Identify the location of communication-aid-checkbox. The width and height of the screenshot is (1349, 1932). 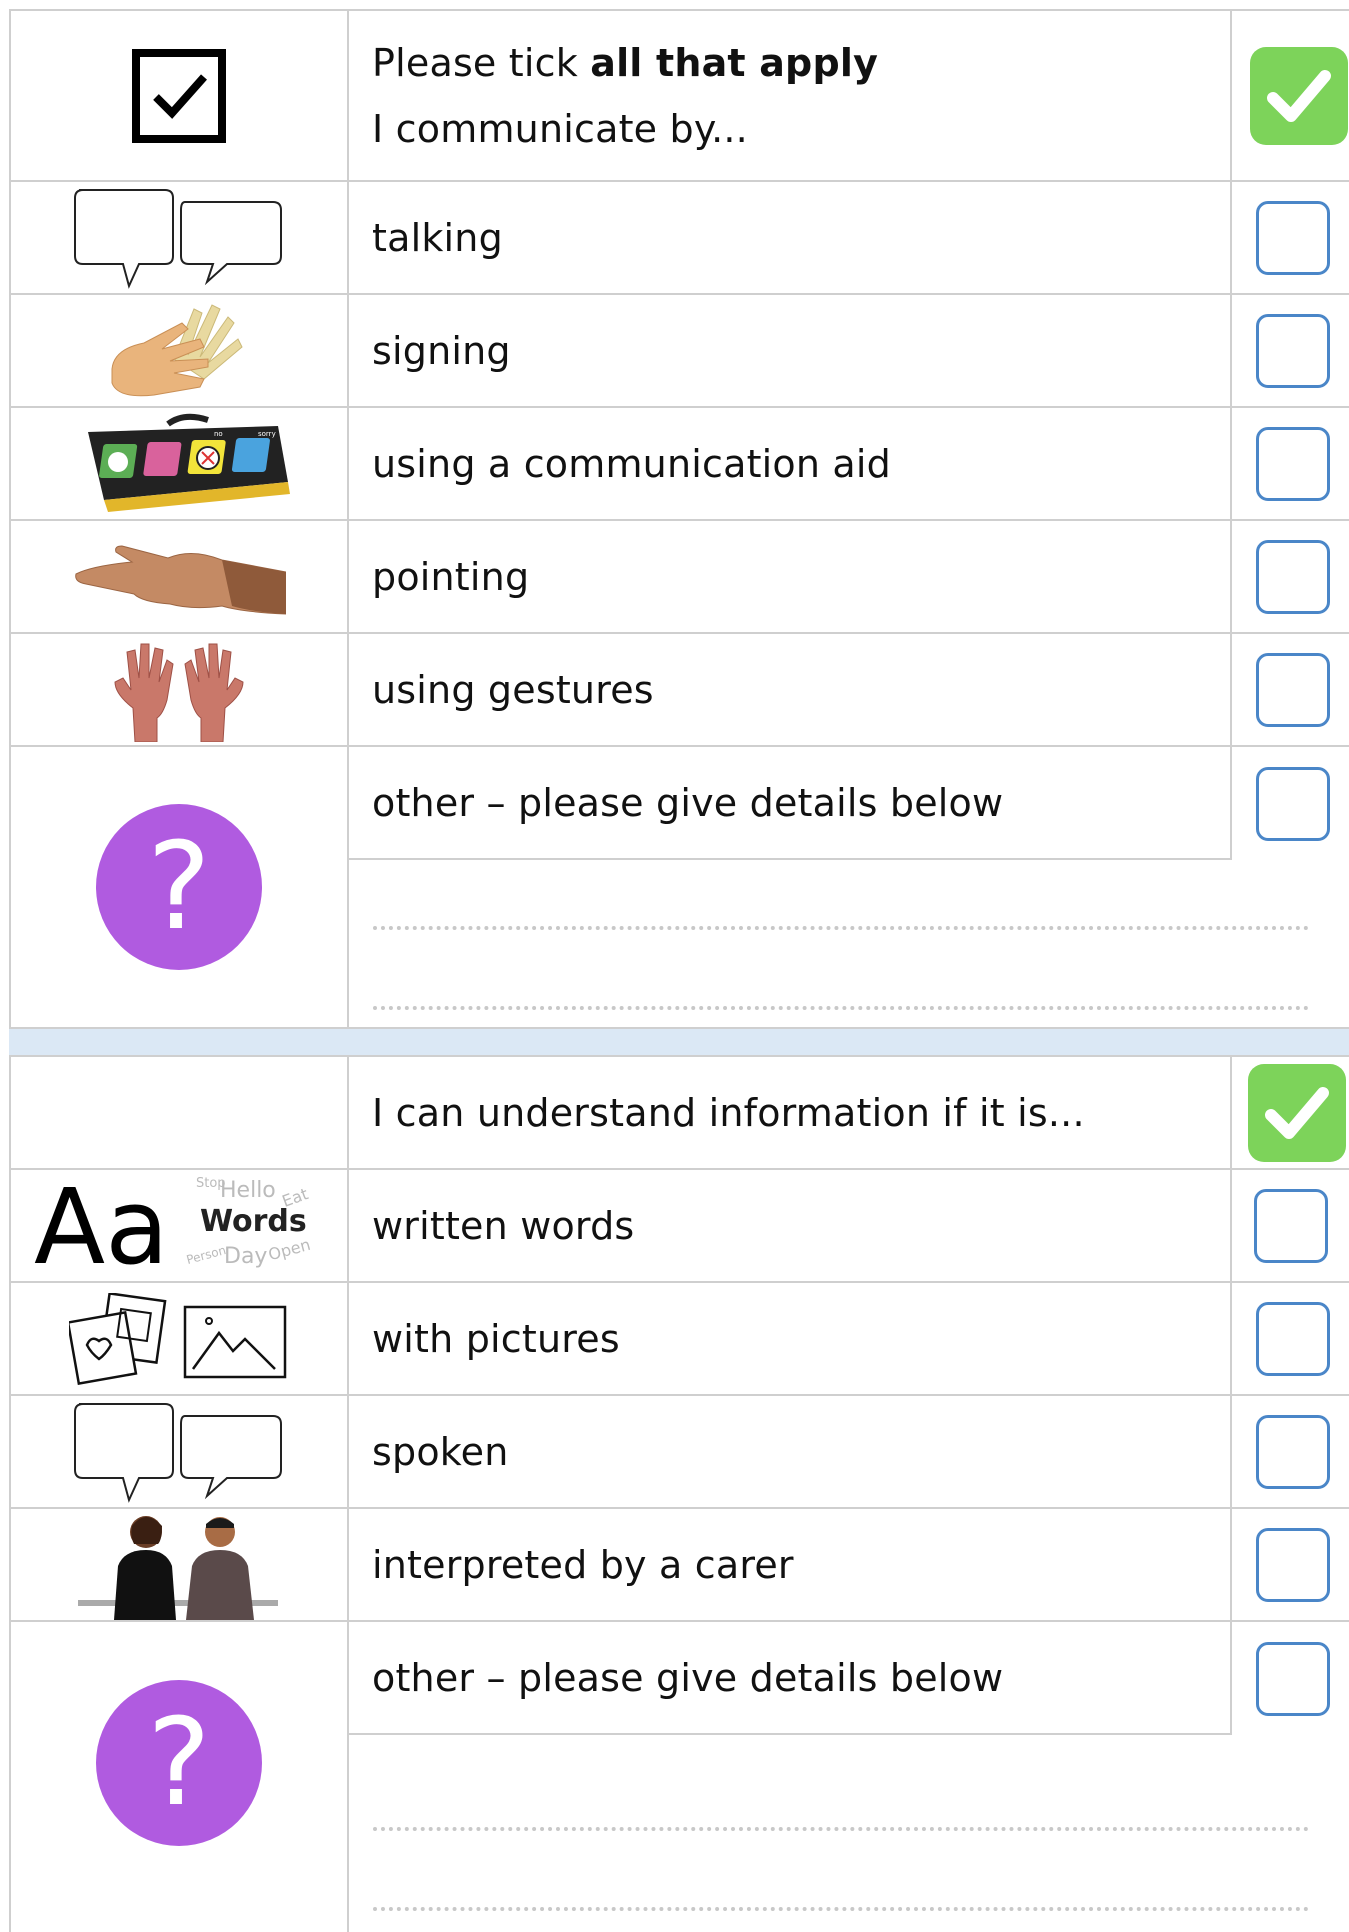
(1293, 463).